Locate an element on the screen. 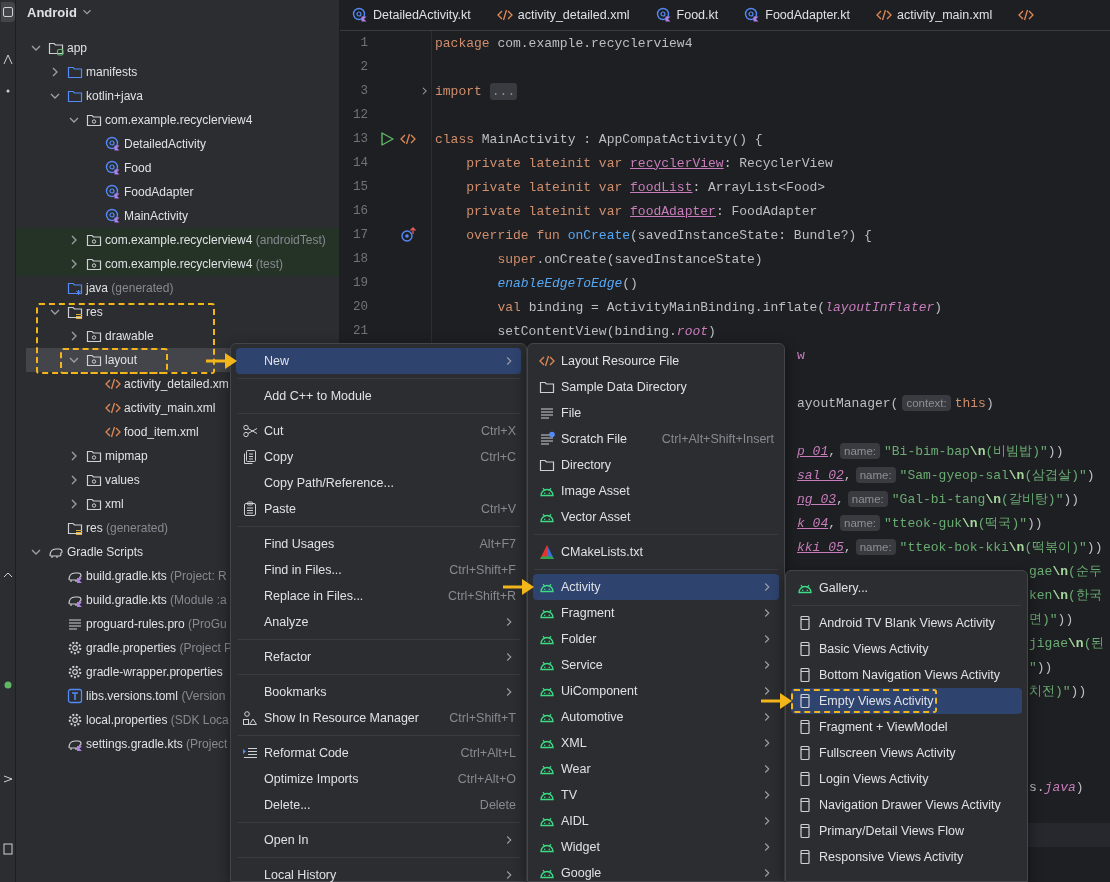 This screenshot has width=1110, height=882. menu-item: Google is located at coordinates (656, 871).